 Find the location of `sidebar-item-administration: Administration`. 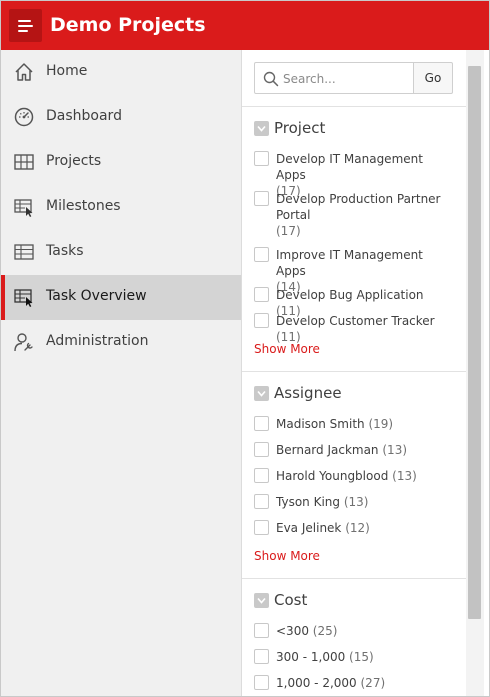

sidebar-item-administration: Administration is located at coordinates (121, 342).